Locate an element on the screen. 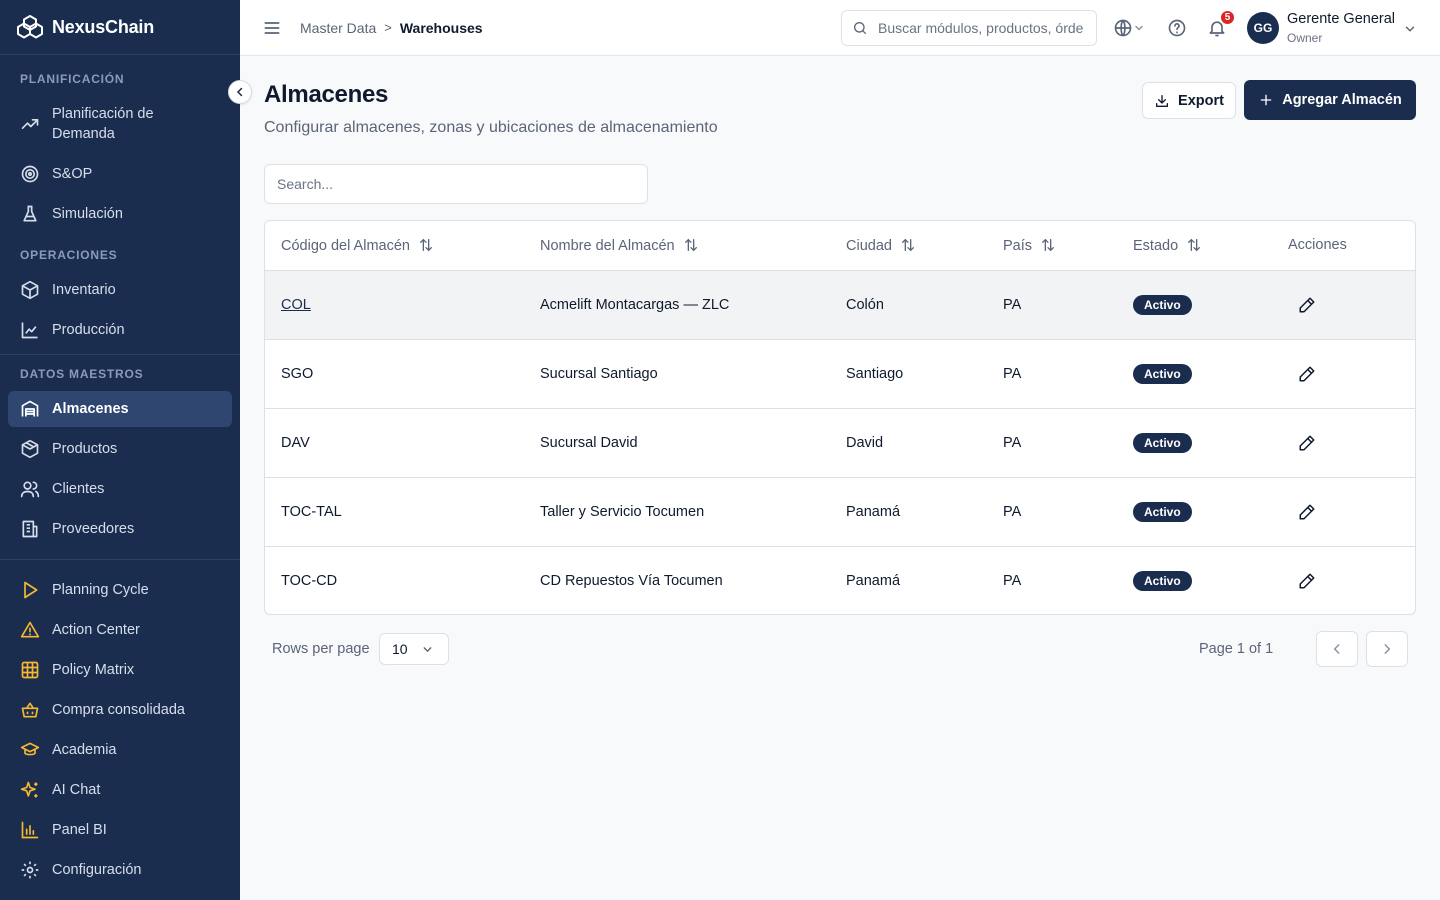 The width and height of the screenshot is (1440, 900). column-header-actions: Acciones is located at coordinates (1351, 246).